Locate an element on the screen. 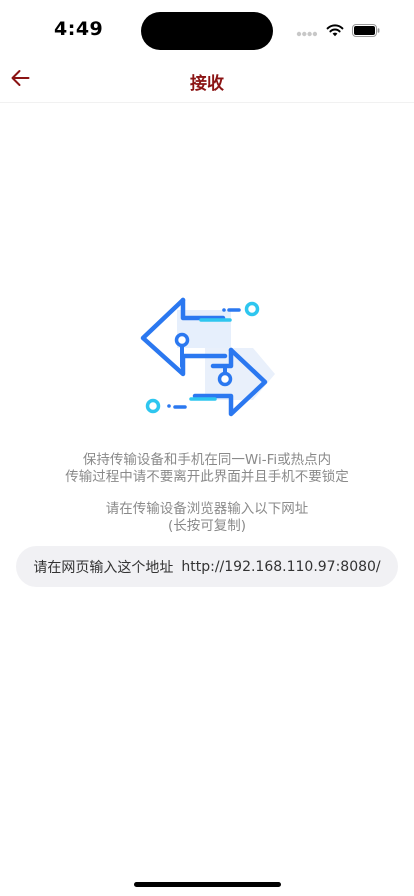 Image resolution: width=414 pixels, height=896 pixels. status-bar: 4:49 is located at coordinates (207, 30).